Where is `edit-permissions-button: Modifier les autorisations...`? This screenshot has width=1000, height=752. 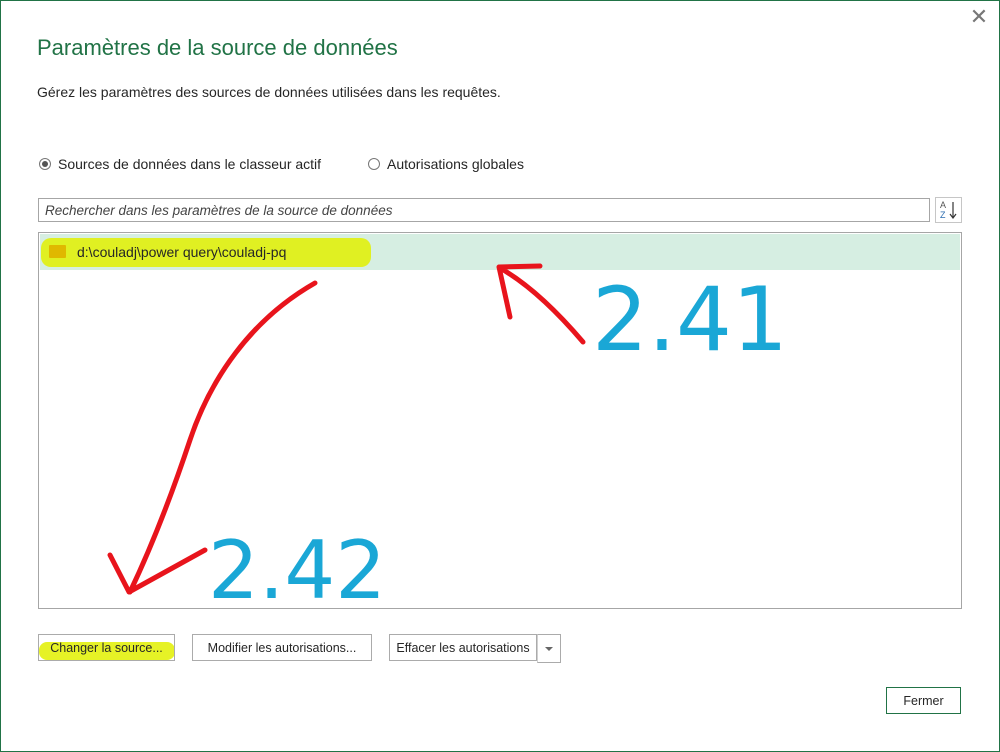 edit-permissions-button: Modifier les autorisations... is located at coordinates (282, 647).